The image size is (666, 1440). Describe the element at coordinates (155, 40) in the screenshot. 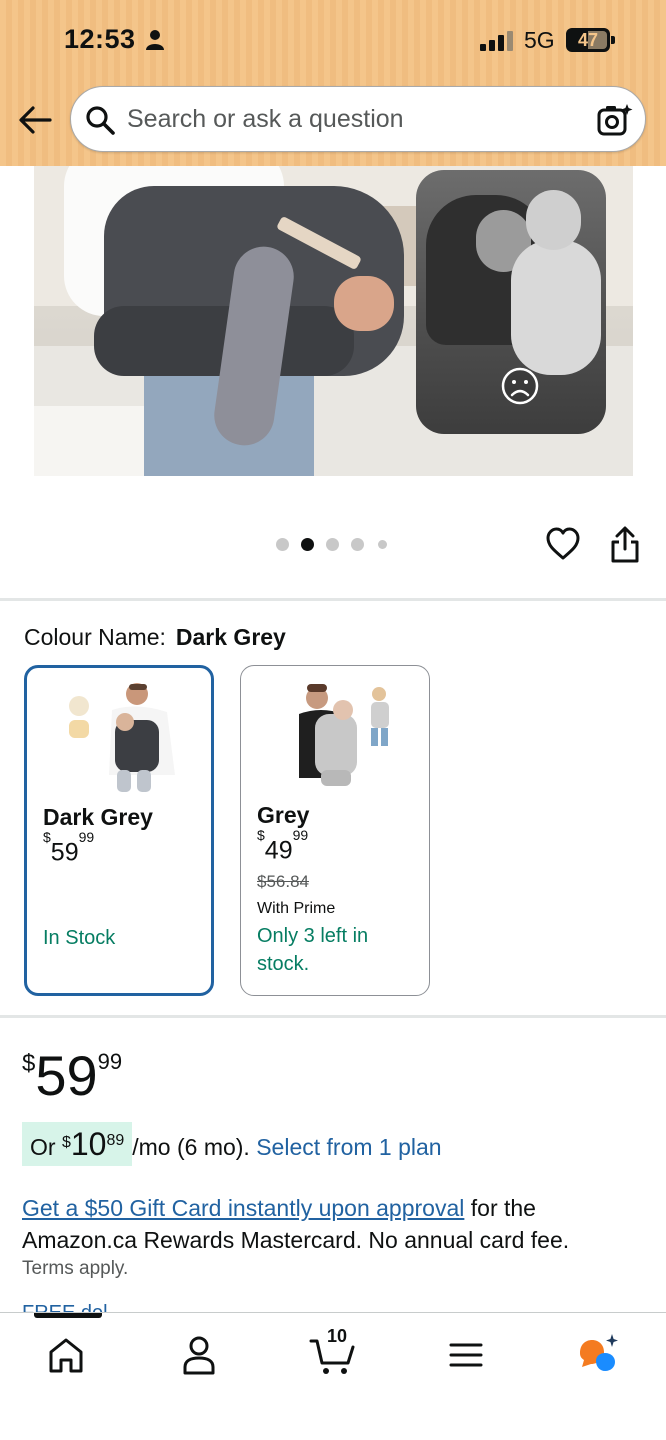

I see `person-icon` at that location.